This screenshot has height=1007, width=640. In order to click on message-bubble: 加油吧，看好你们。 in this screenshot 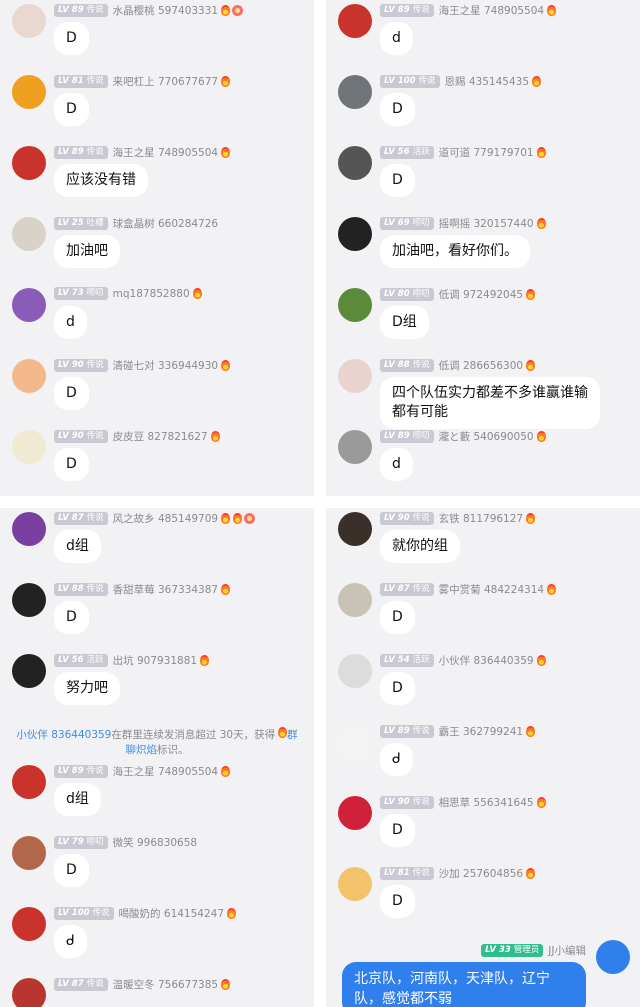, I will do `click(455, 251)`.